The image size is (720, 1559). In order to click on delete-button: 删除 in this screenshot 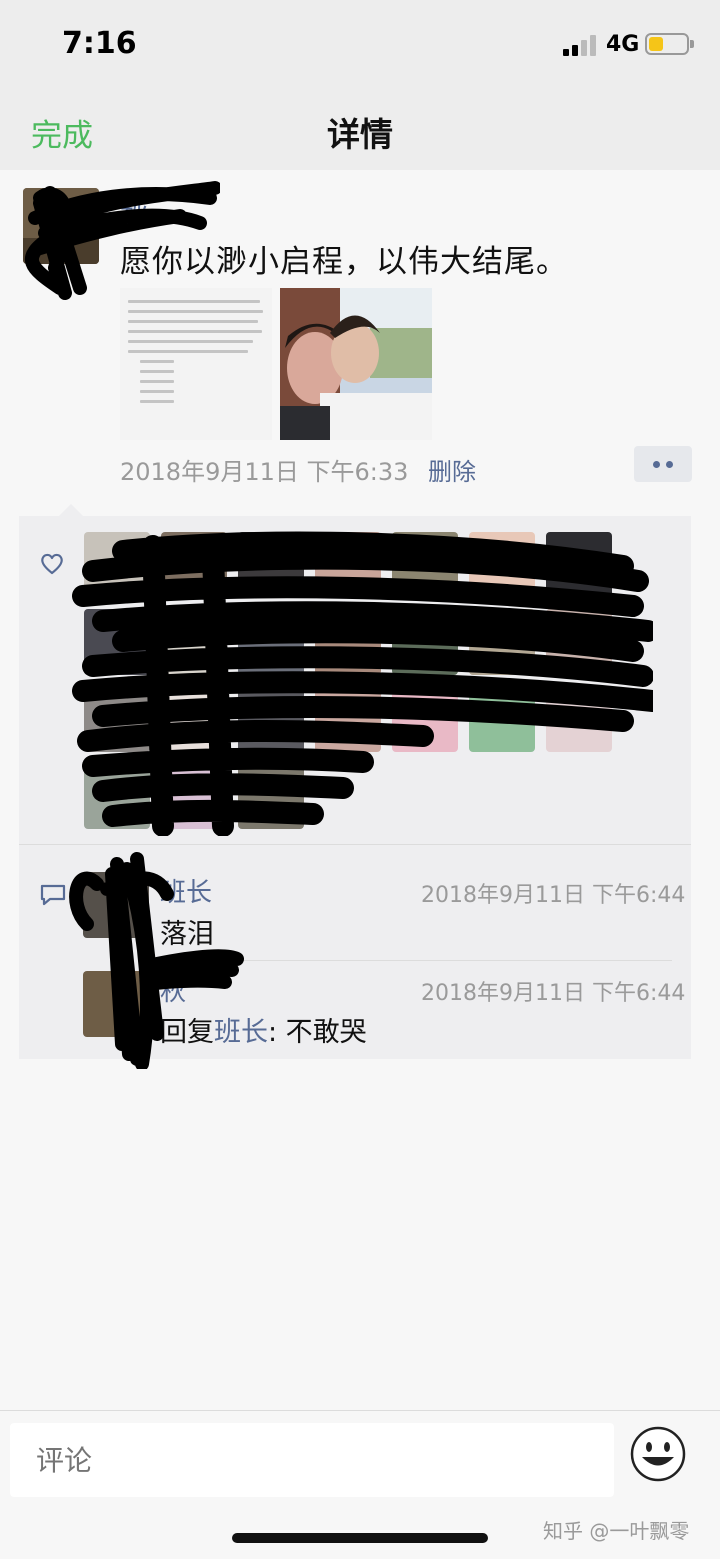, I will do `click(452, 469)`.